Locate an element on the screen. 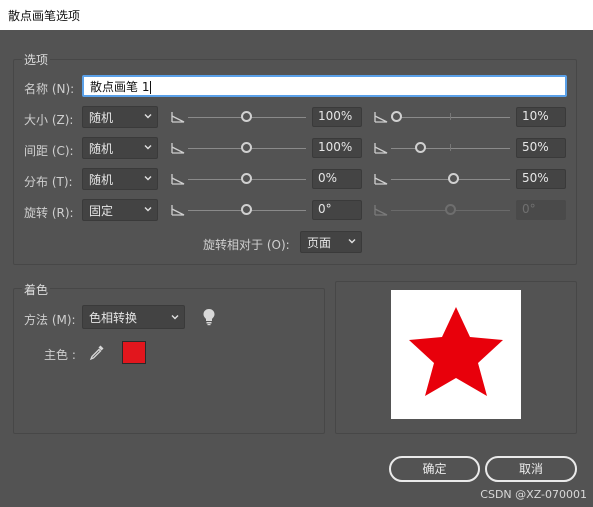 This screenshot has height=507, width=593. rotation-relative-select: 页面 is located at coordinates (331, 242).